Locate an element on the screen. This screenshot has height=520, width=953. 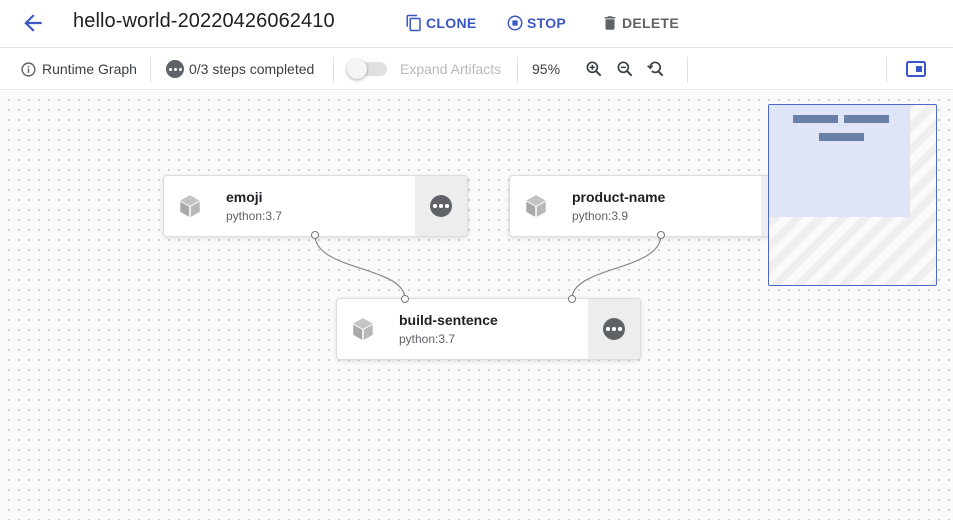
steps-status: 0/3 steps completed is located at coordinates (240, 69).